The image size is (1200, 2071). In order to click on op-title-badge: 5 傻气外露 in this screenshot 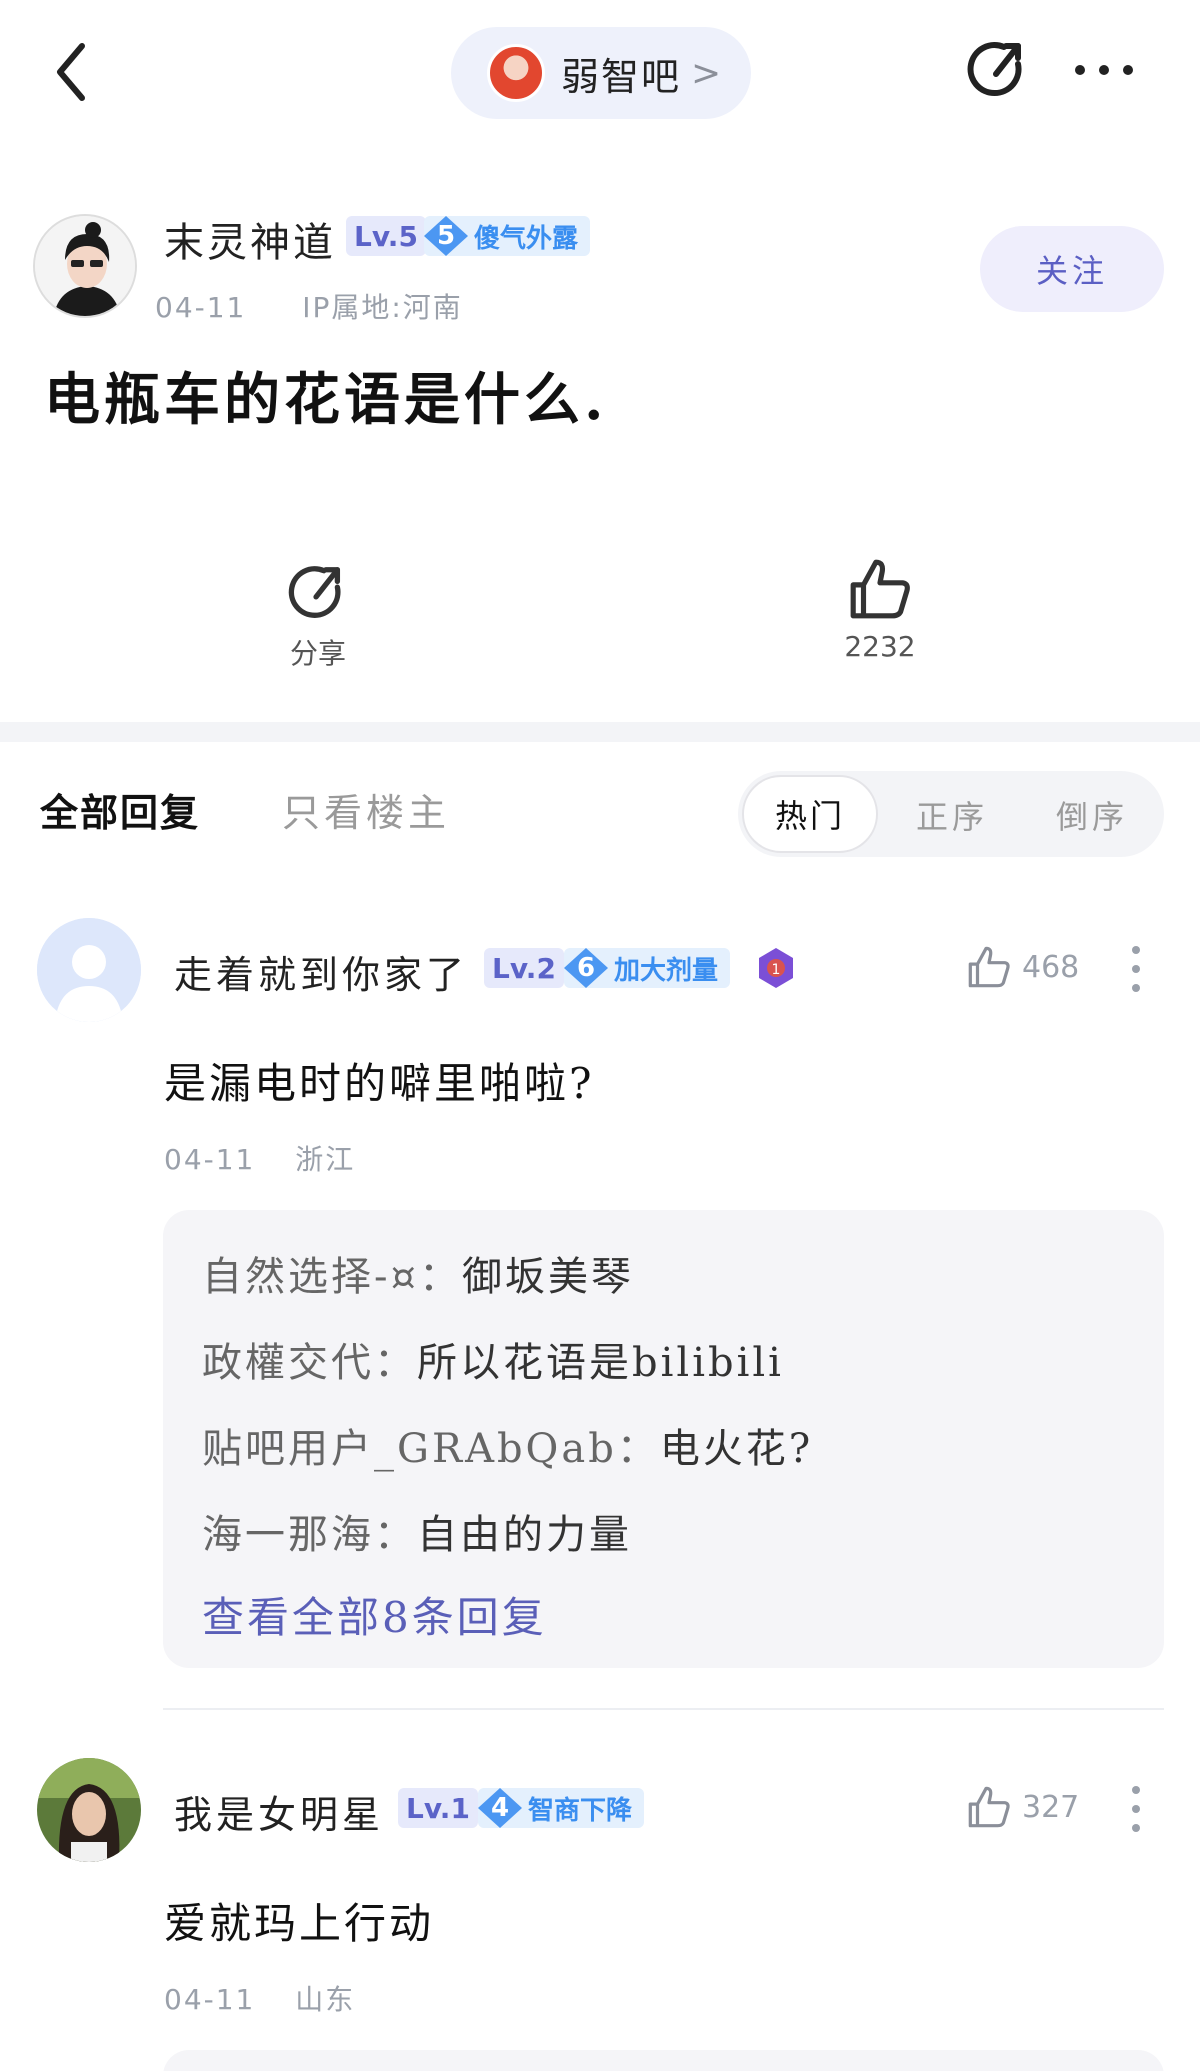, I will do `click(507, 236)`.